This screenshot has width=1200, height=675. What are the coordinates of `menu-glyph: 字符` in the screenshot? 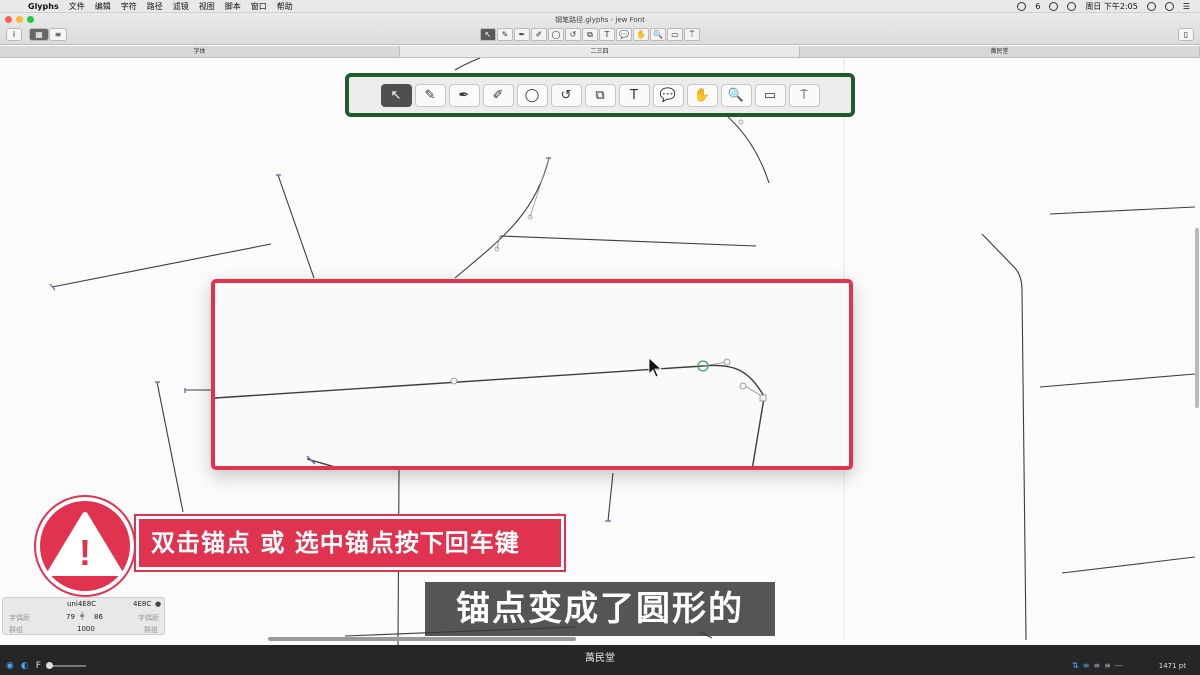 It's located at (129, 6).